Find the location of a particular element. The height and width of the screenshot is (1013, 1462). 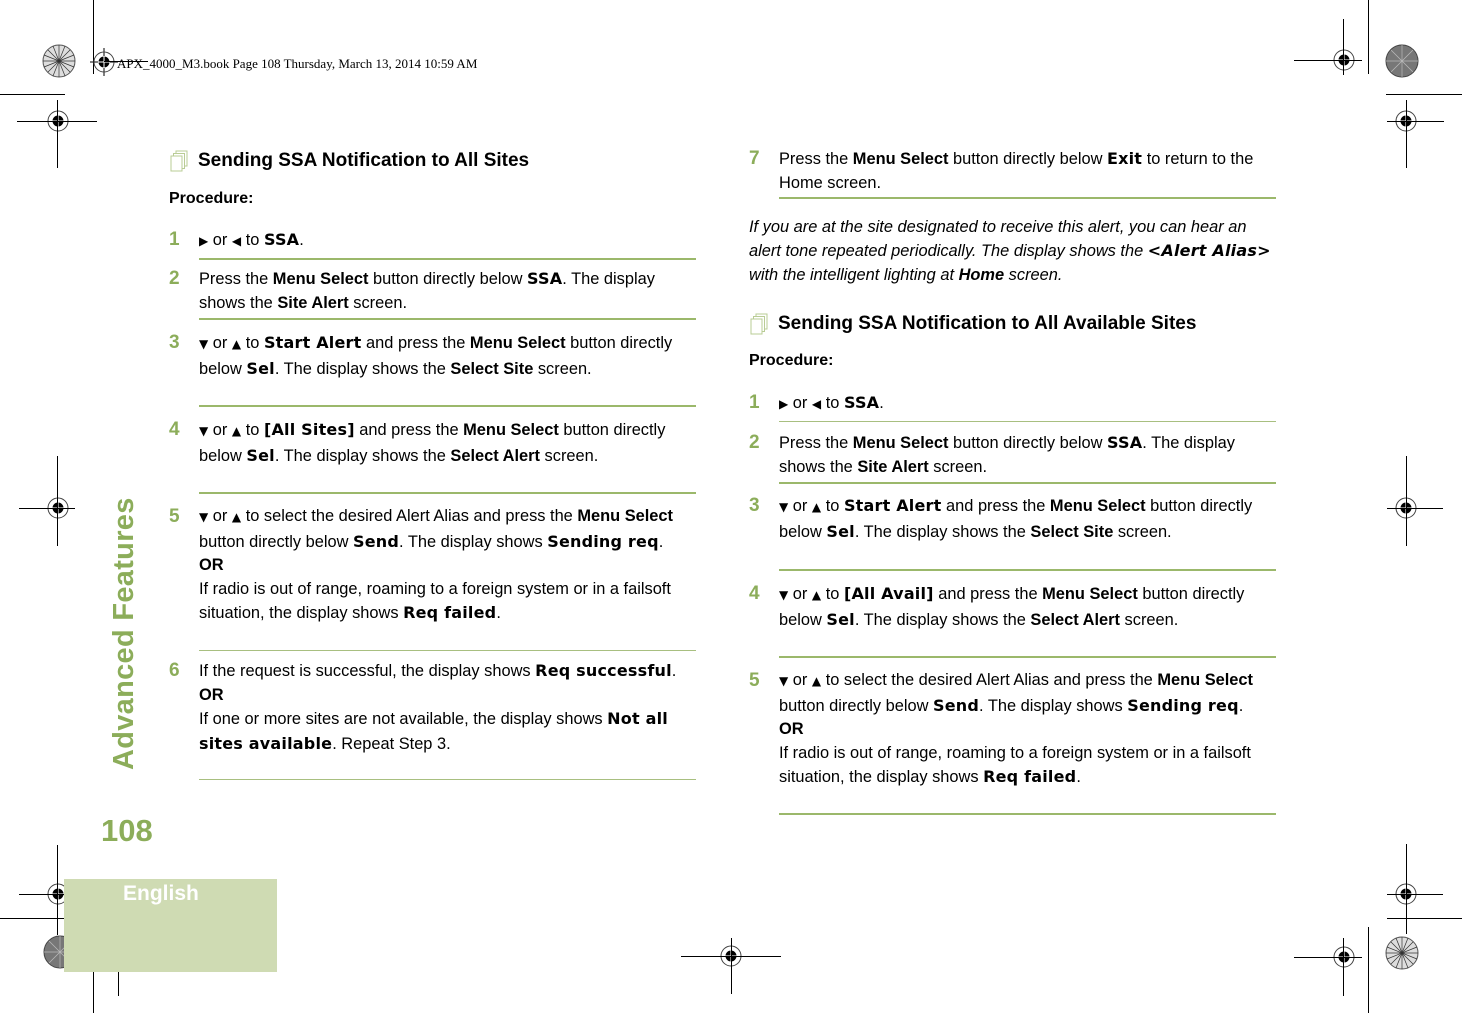

text-segment: Req successful is located at coordinates (603, 670).